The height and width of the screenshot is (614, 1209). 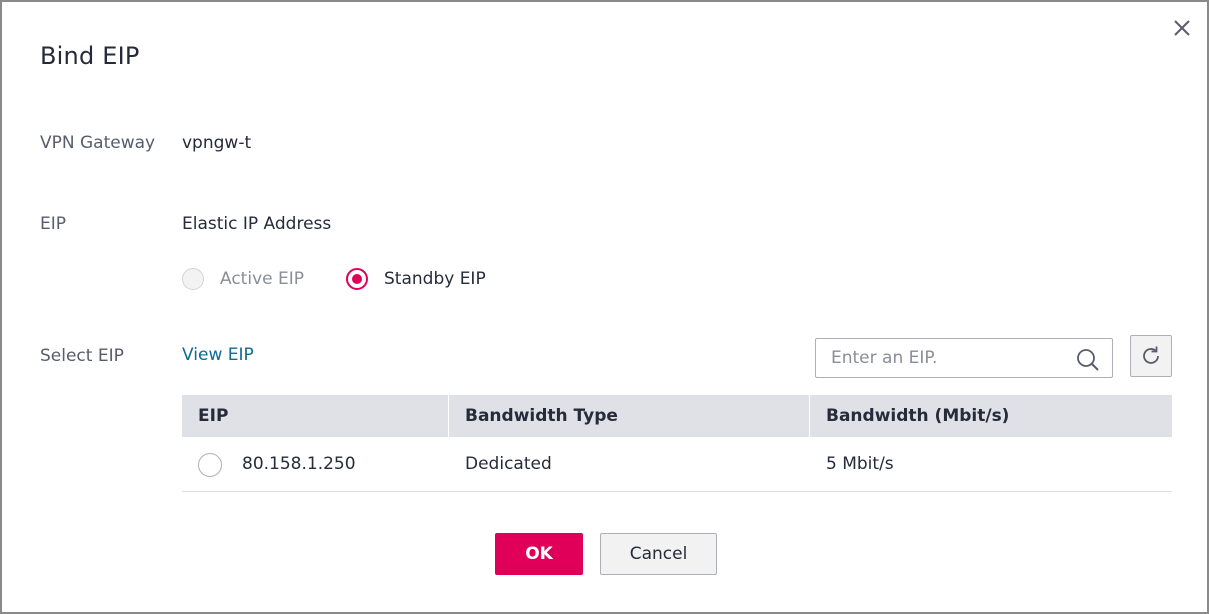 I want to click on eip-label: EIP, so click(x=53, y=224).